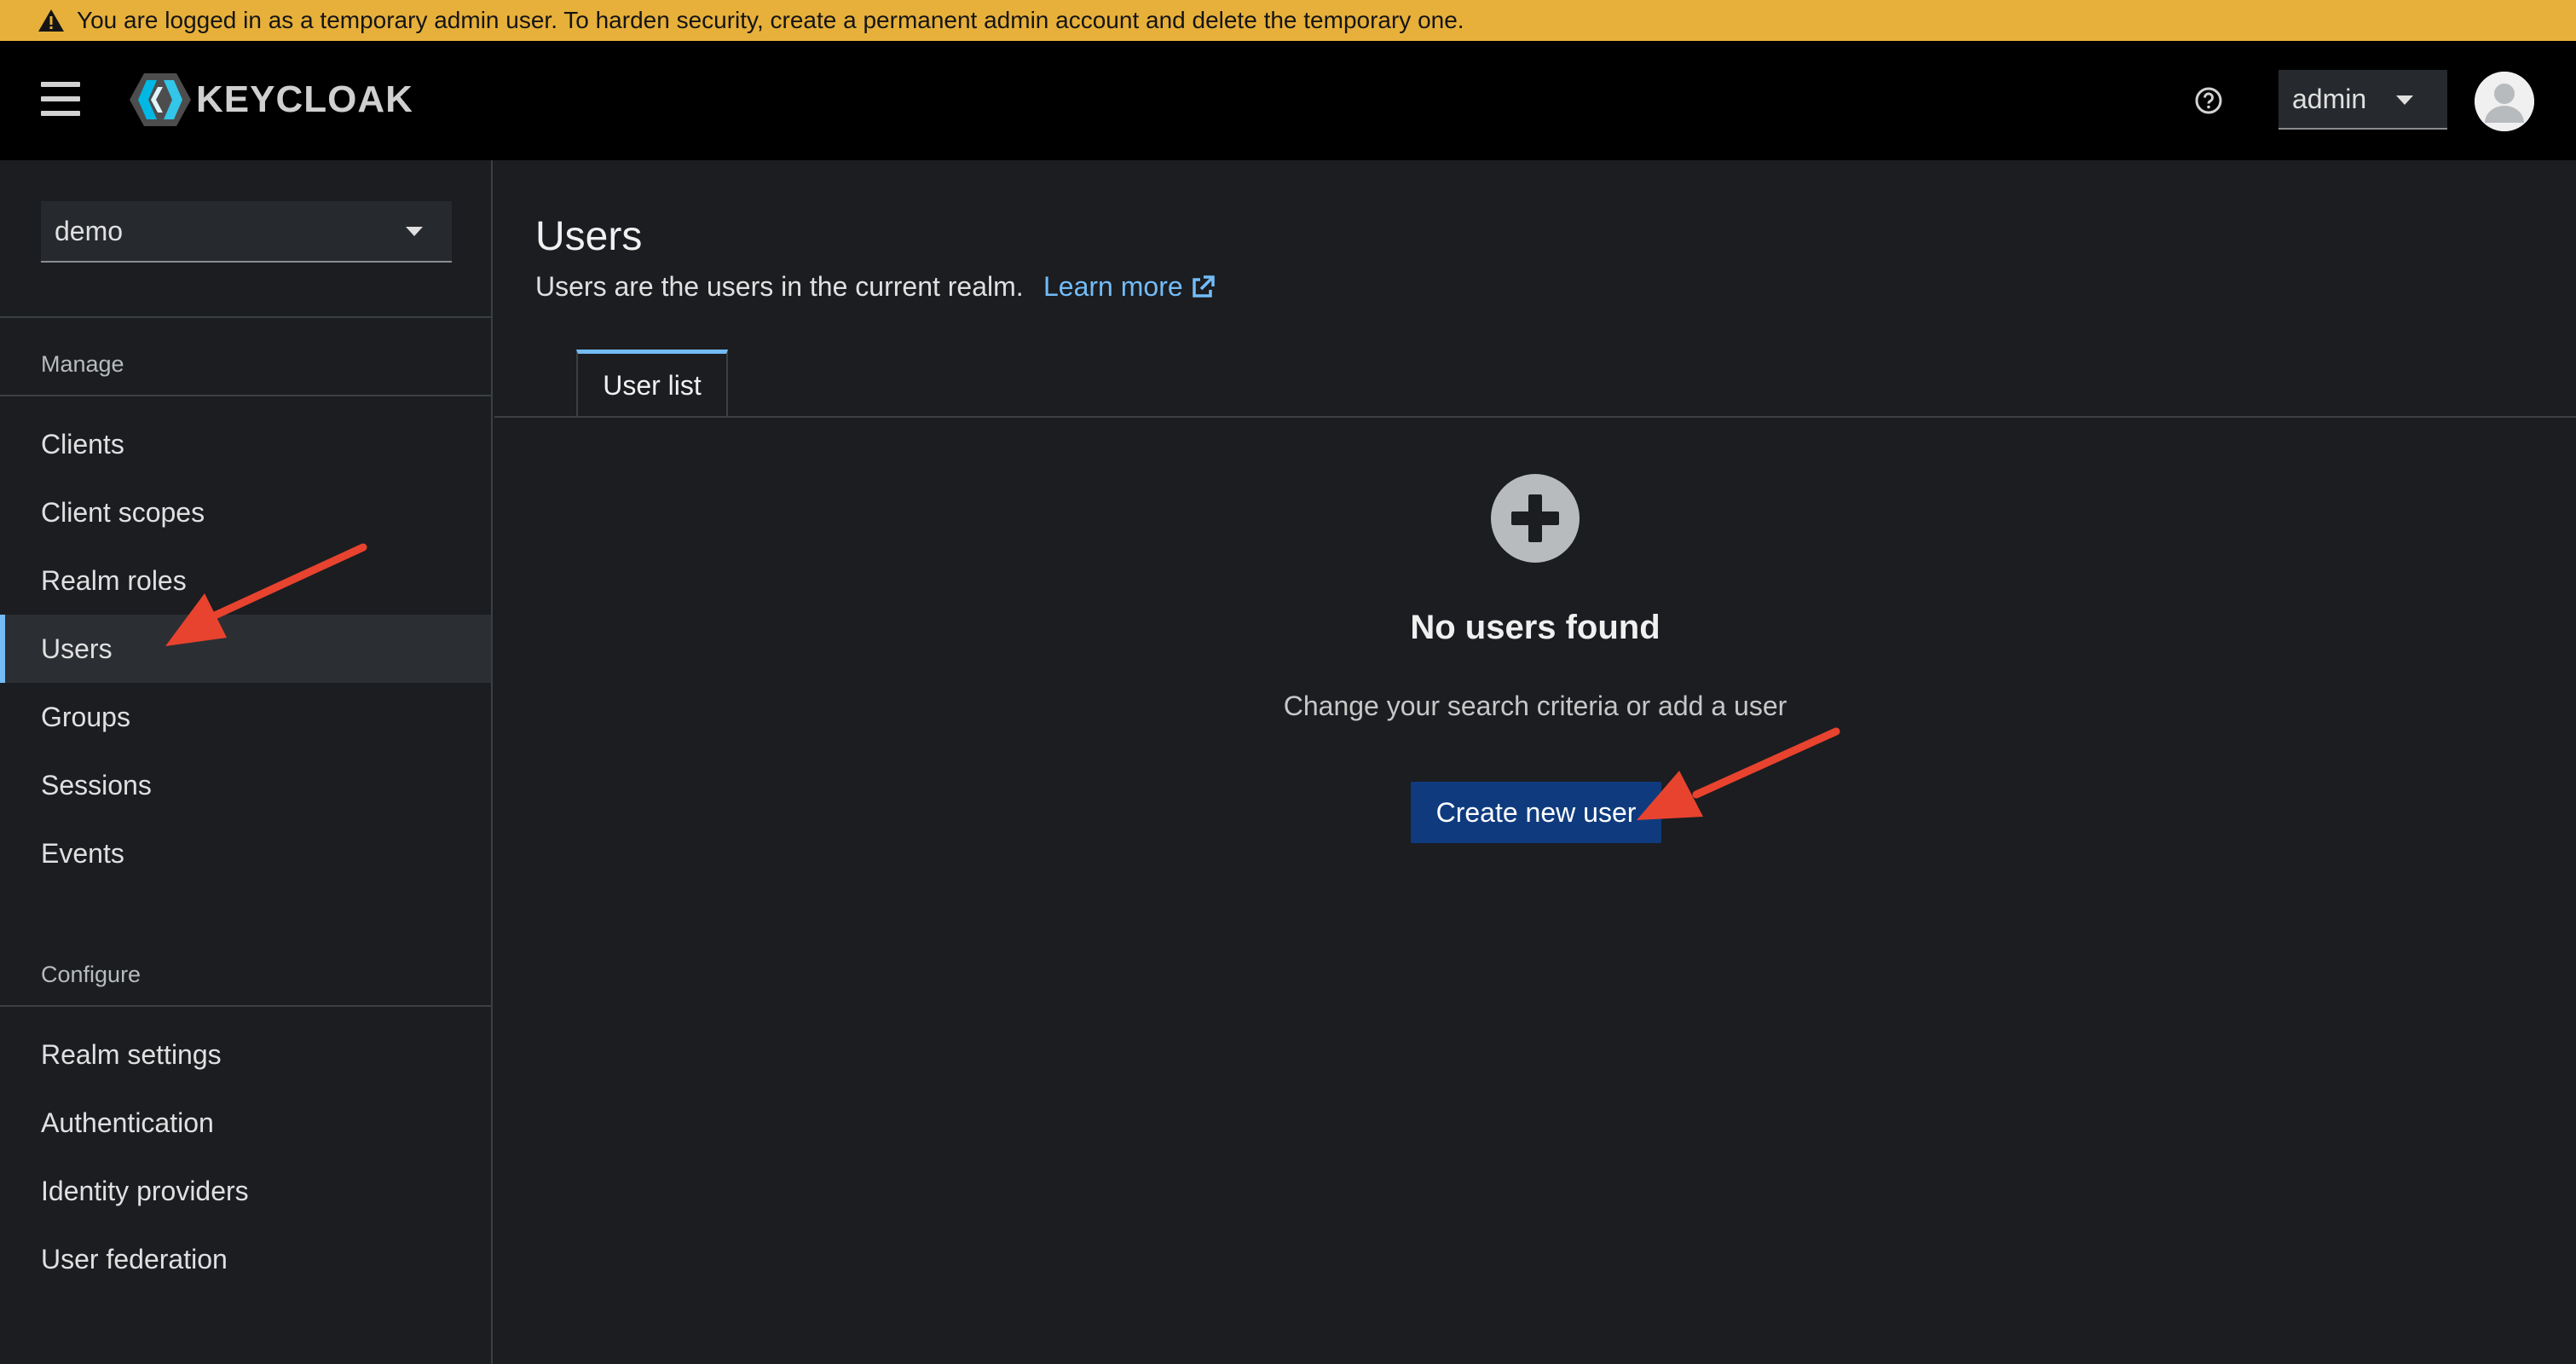 The width and height of the screenshot is (2576, 1364). What do you see at coordinates (589, 237) in the screenshot?
I see `page-title: Users` at bounding box center [589, 237].